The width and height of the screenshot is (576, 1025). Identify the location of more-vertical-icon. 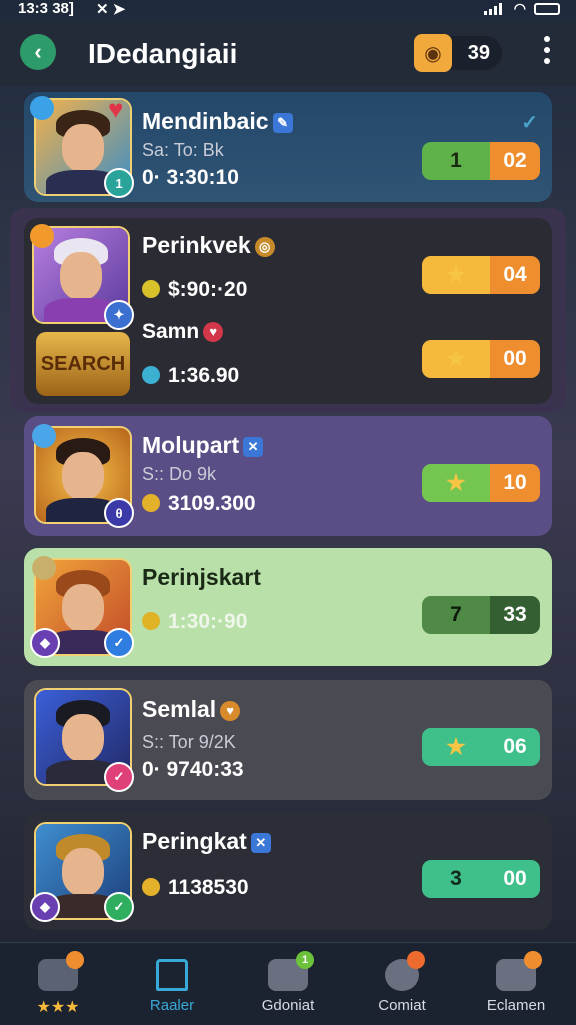
(547, 50).